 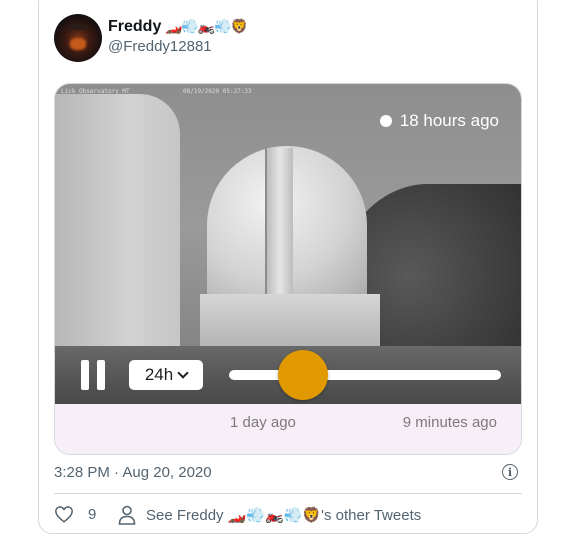 I want to click on pause-icon, so click(x=93, y=375).